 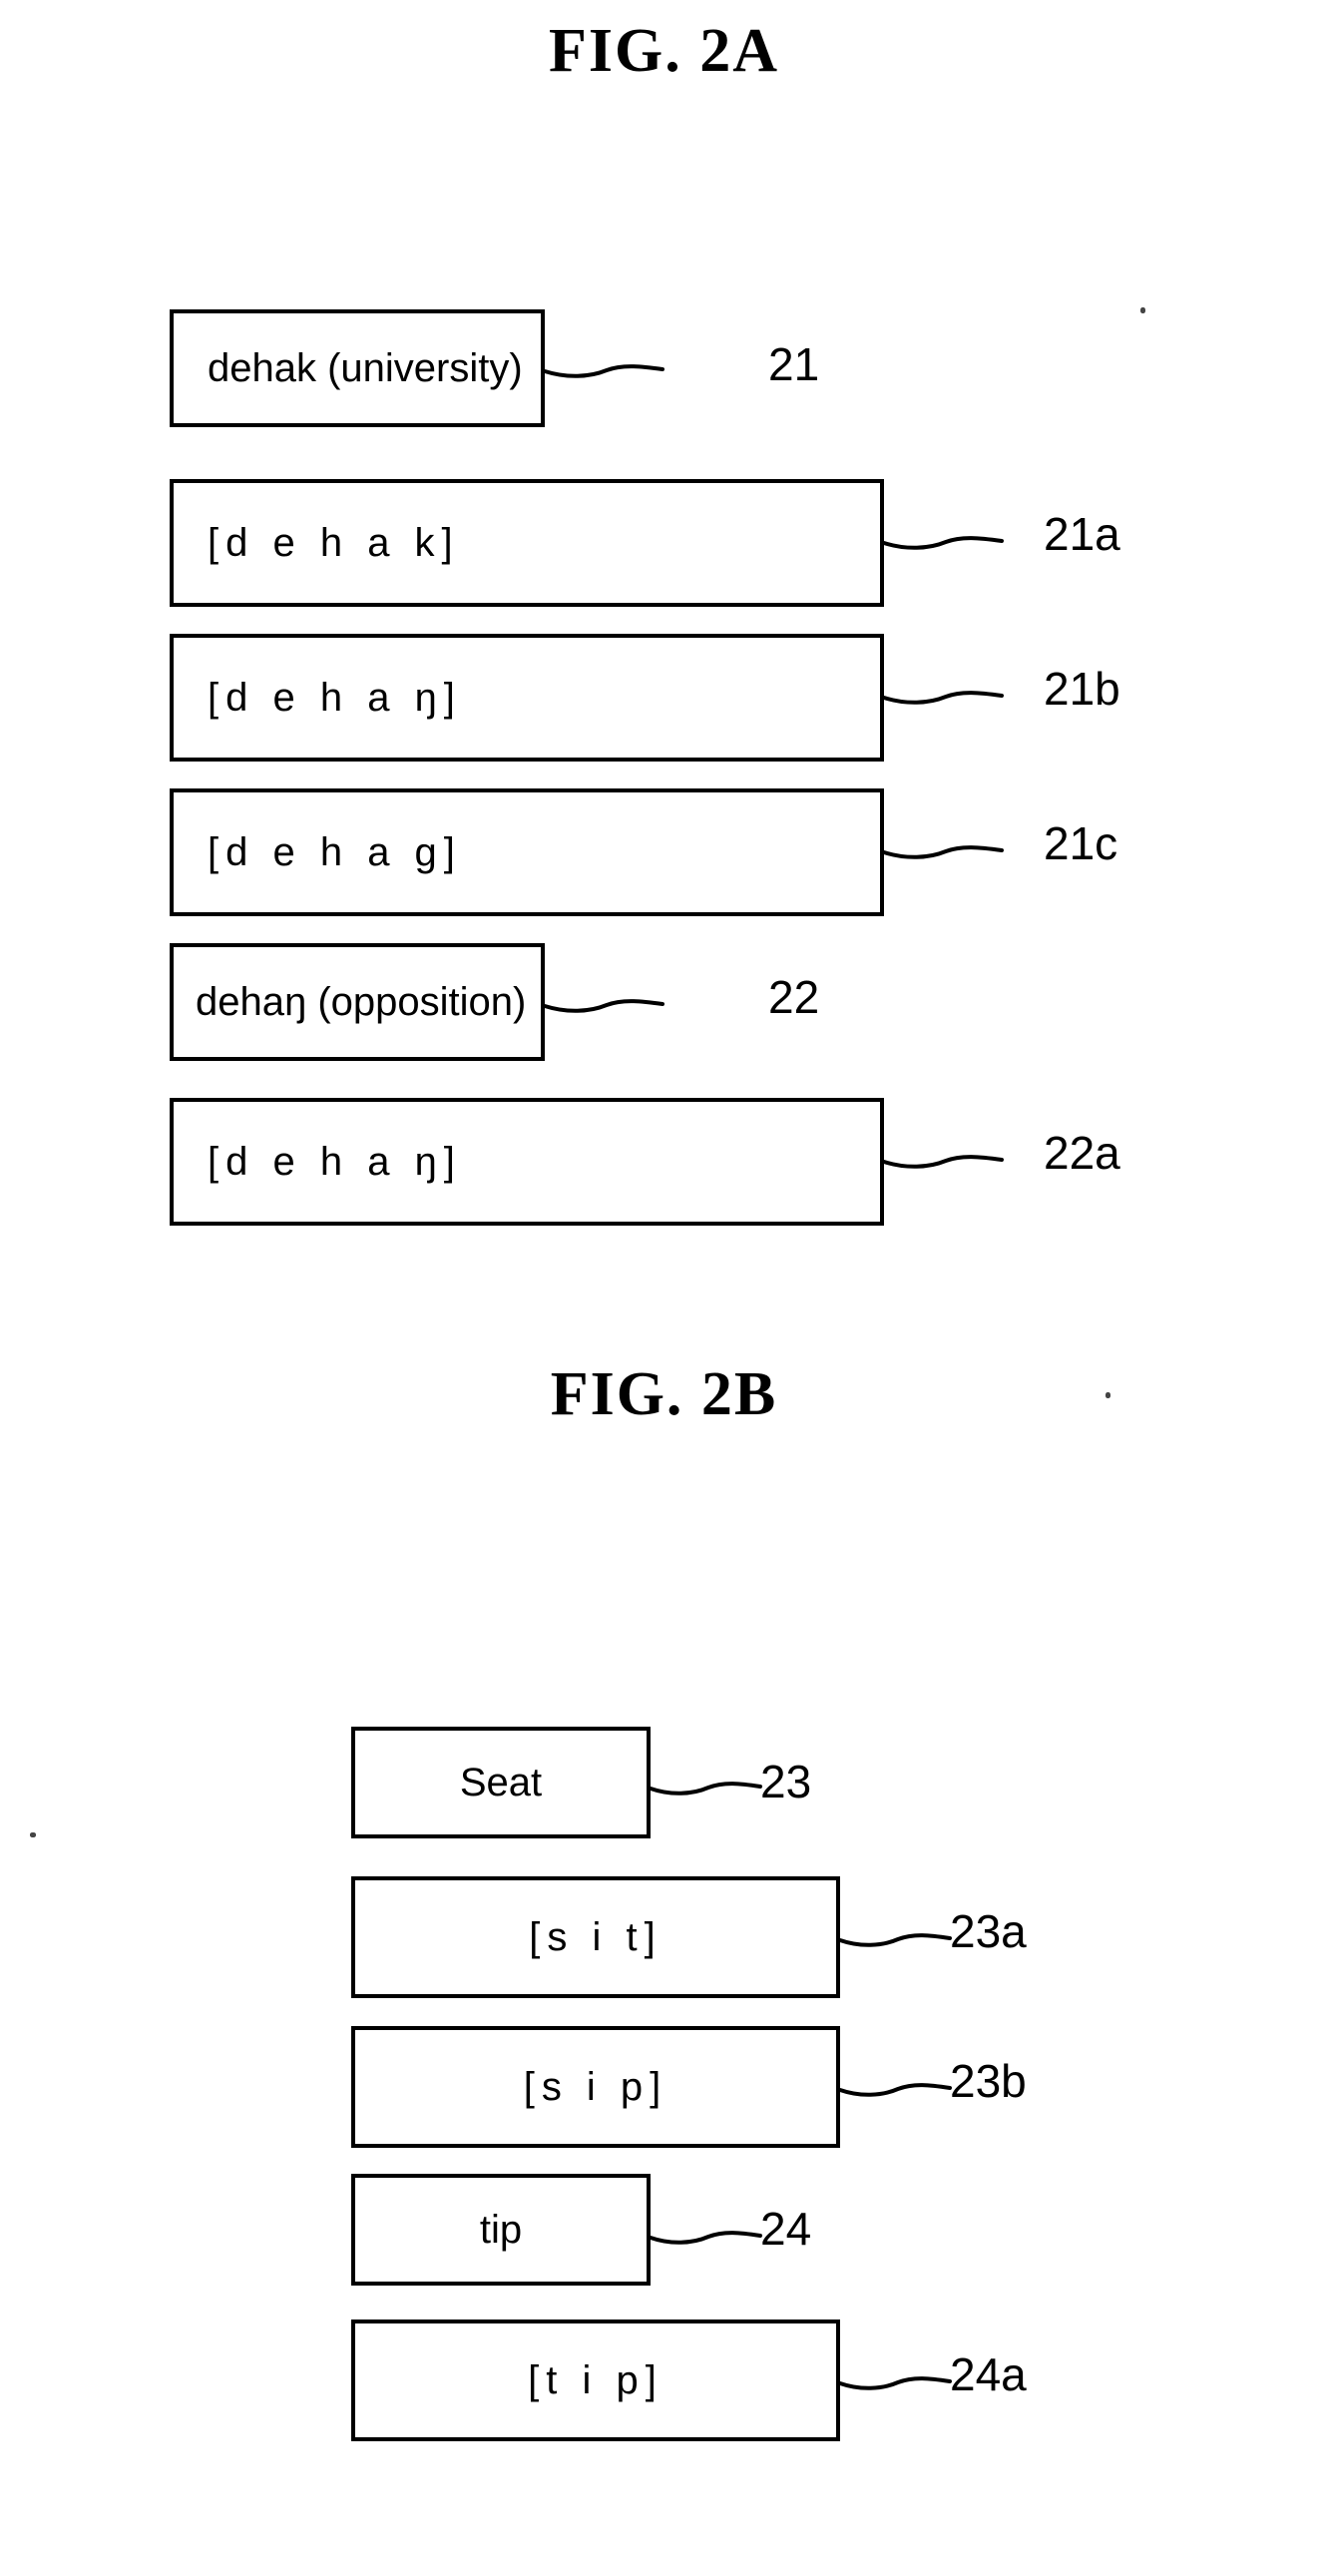 What do you see at coordinates (527, 543) in the screenshot?
I see `box-21a: [d e h a k]` at bounding box center [527, 543].